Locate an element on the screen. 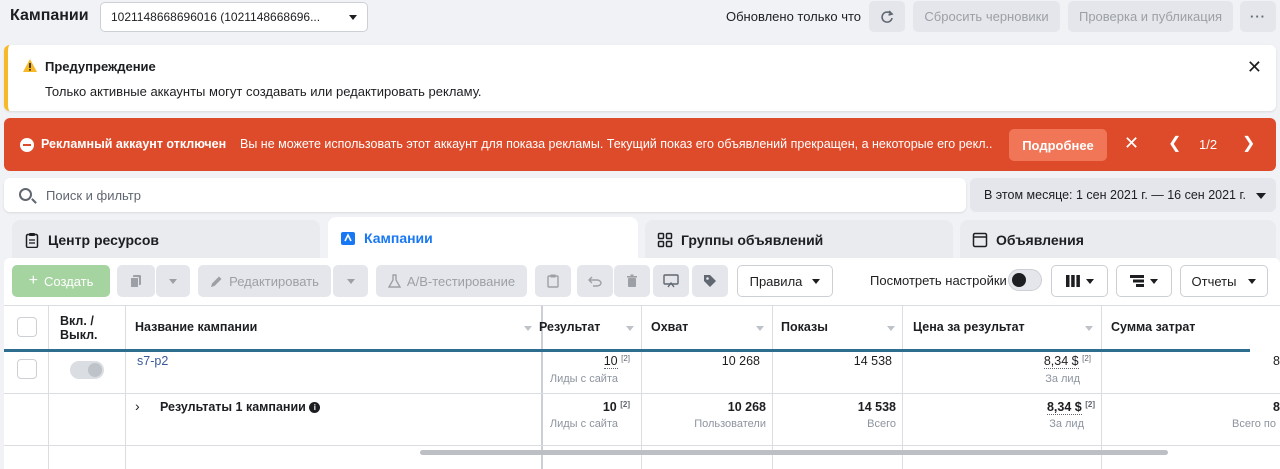 The image size is (1280, 469). columns-dropdown is located at coordinates (1079, 281).